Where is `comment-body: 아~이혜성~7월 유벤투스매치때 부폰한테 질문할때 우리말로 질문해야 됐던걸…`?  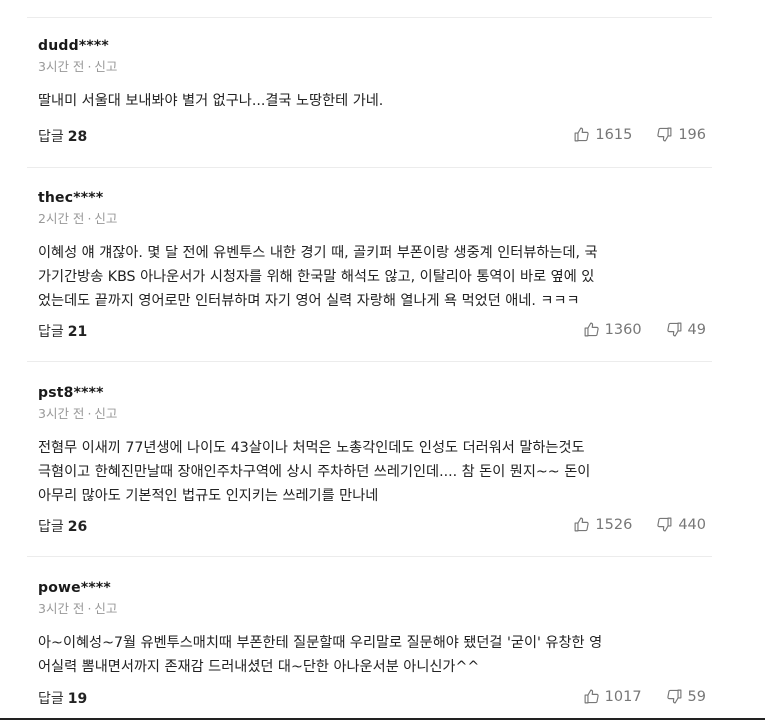 comment-body: 아~이혜성~7월 유벤투스매치때 부폰한테 질문할때 우리말로 질문해야 됐던걸… is located at coordinates (373, 655).